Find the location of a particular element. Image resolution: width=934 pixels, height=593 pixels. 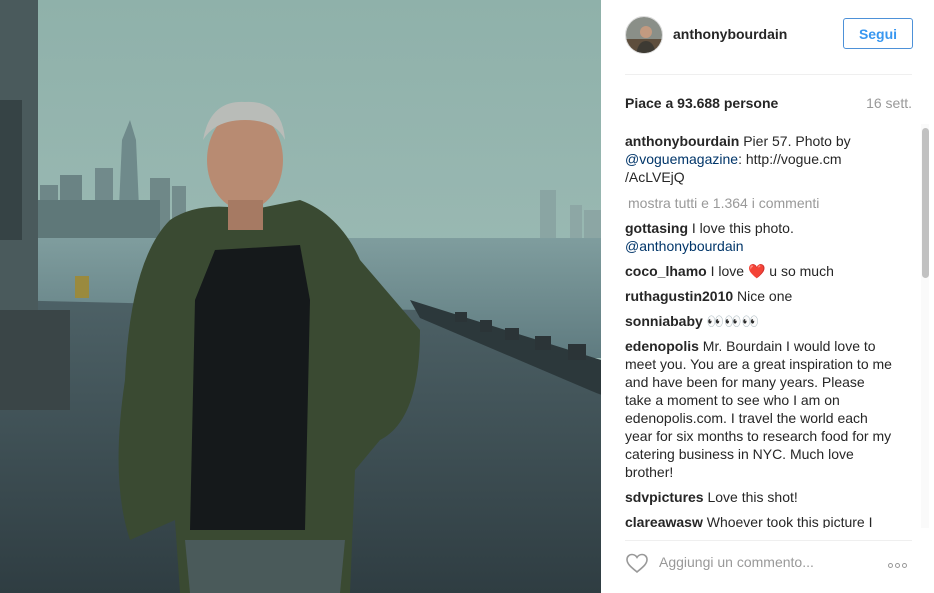

like-heart-svg is located at coordinates (637, 563).